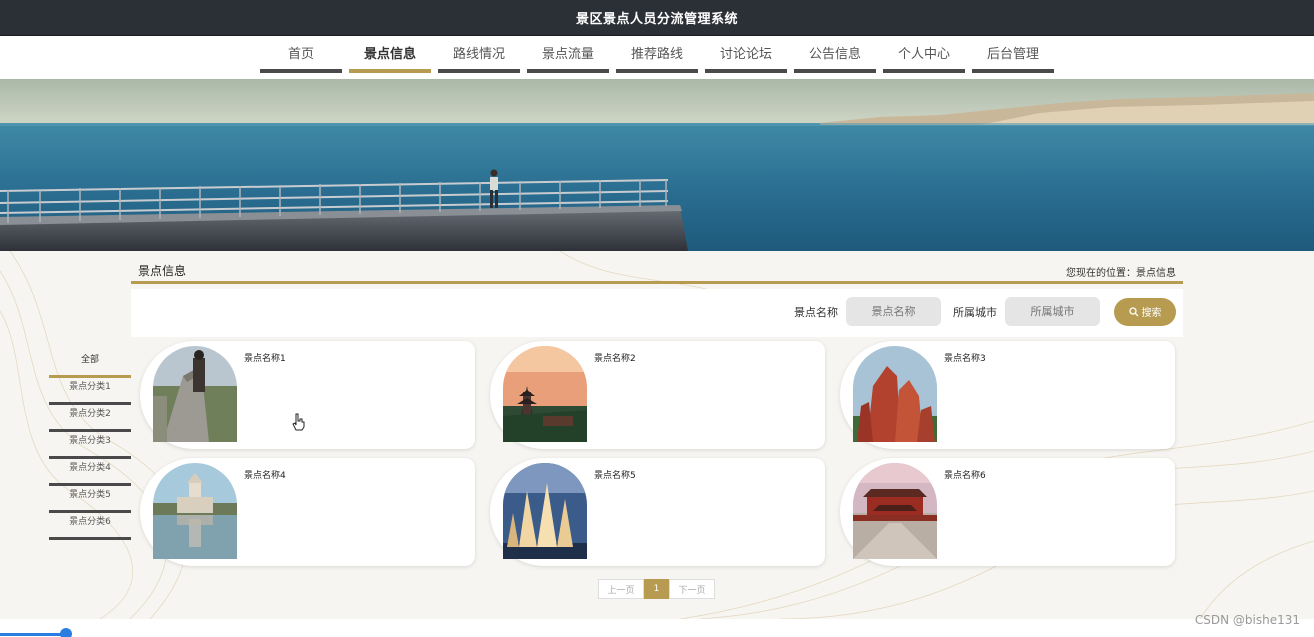 The width and height of the screenshot is (1314, 637). Describe the element at coordinates (298, 422) in the screenshot. I see `hand-cursor-icon` at that location.